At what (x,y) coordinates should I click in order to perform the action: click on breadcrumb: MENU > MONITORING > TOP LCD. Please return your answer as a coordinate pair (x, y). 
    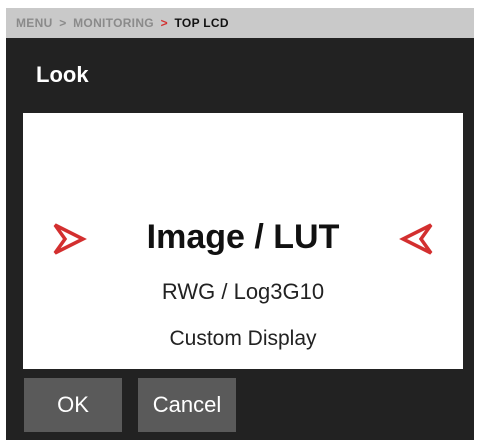
    Looking at the image, I should click on (240, 23).